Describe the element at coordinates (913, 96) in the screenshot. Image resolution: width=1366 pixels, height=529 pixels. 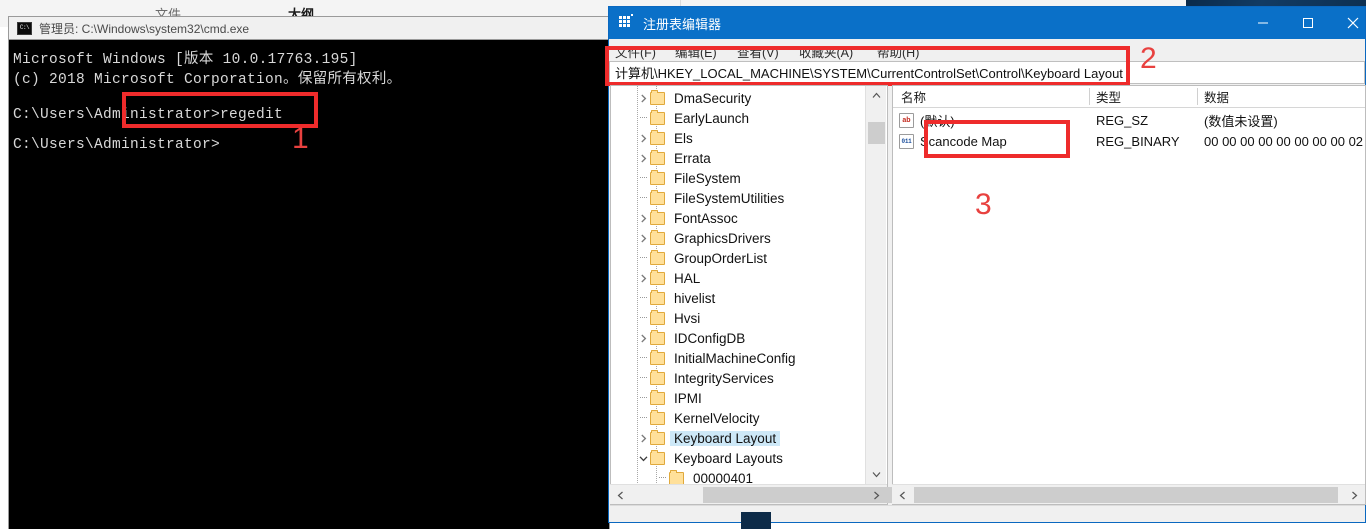
I see `column-header-name: 名称` at that location.